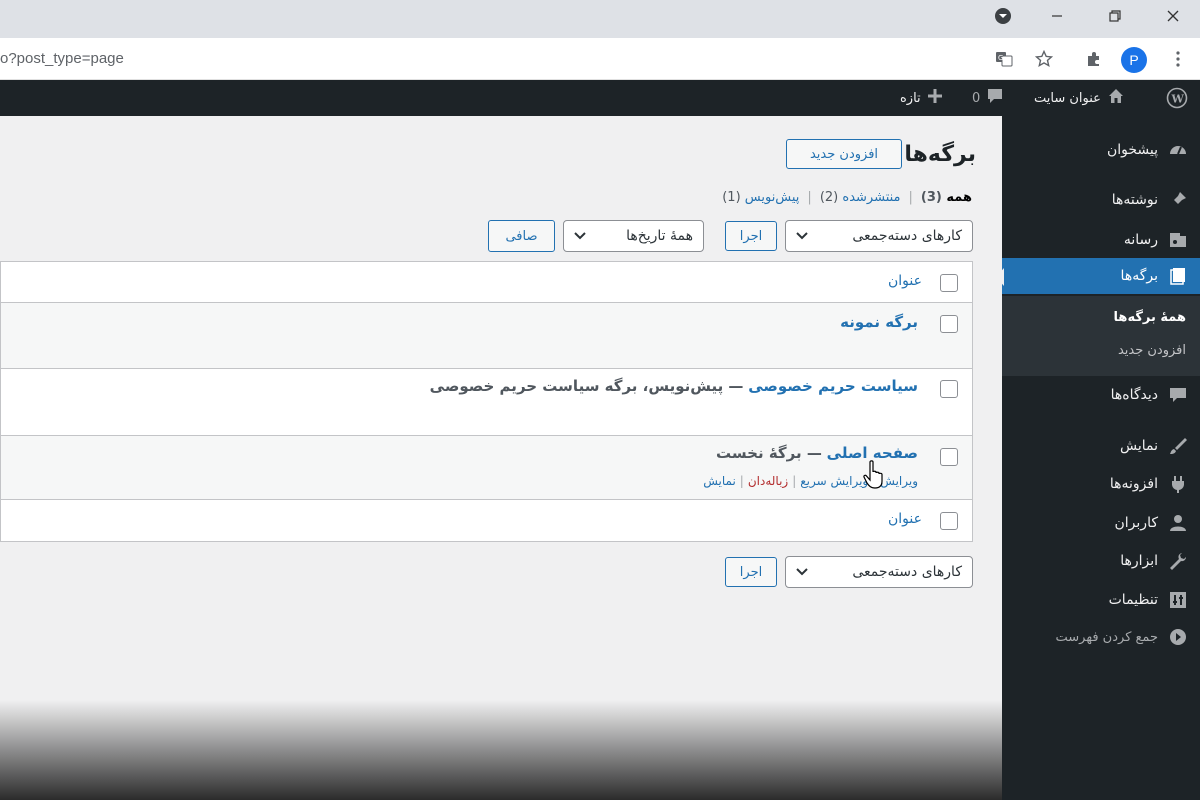 The width and height of the screenshot is (1200, 800). I want to click on table-footer-row: عنوان, so click(486, 520).